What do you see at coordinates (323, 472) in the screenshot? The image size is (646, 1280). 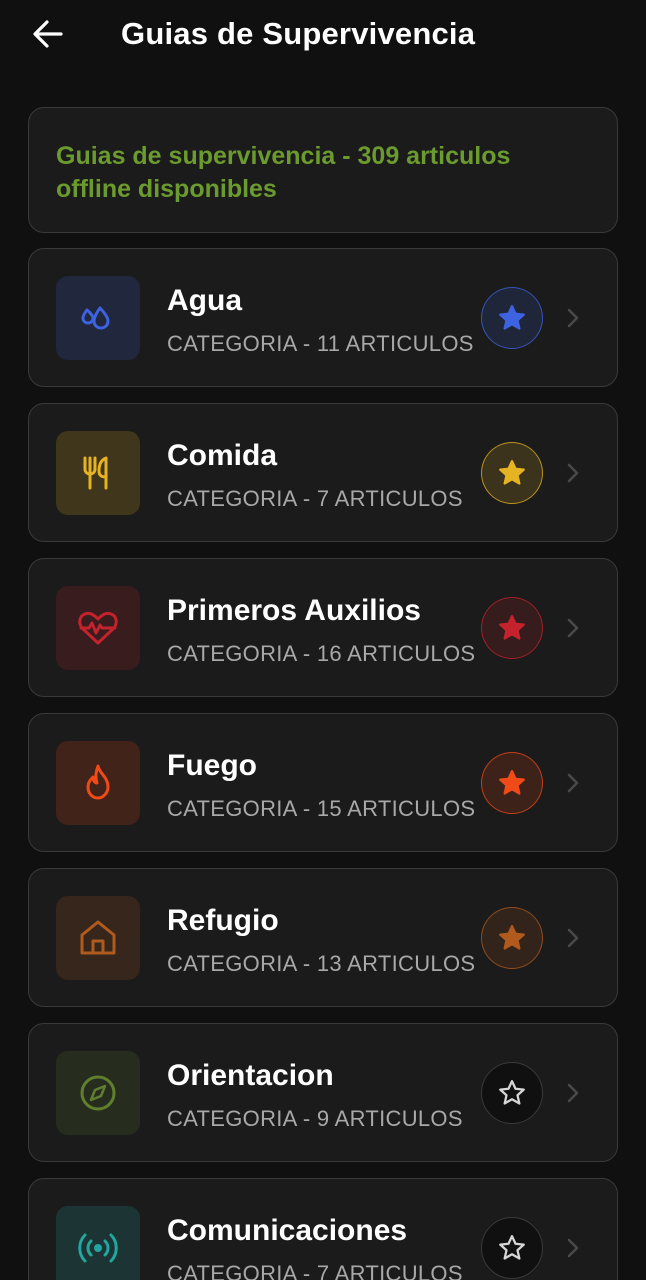 I see `category-card-comida: Comida CATEGORIA - 7 ARTICULOS` at bounding box center [323, 472].